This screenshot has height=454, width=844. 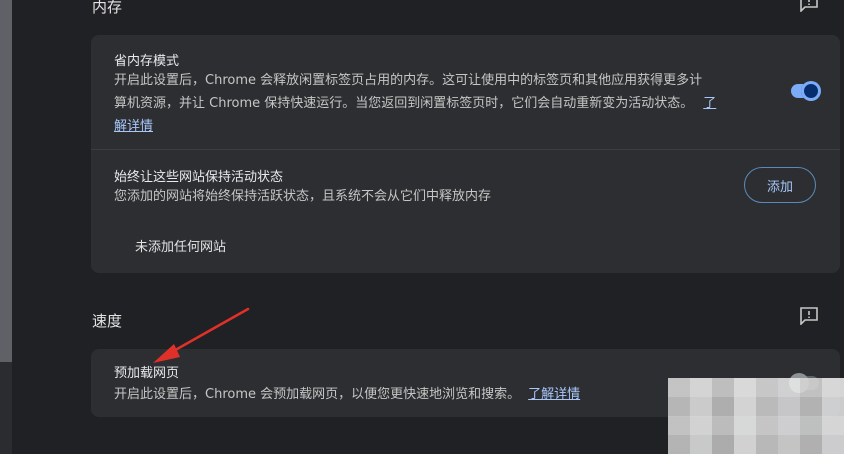 What do you see at coordinates (147, 373) in the screenshot?
I see `preload-pages-title: 预加载网页` at bounding box center [147, 373].